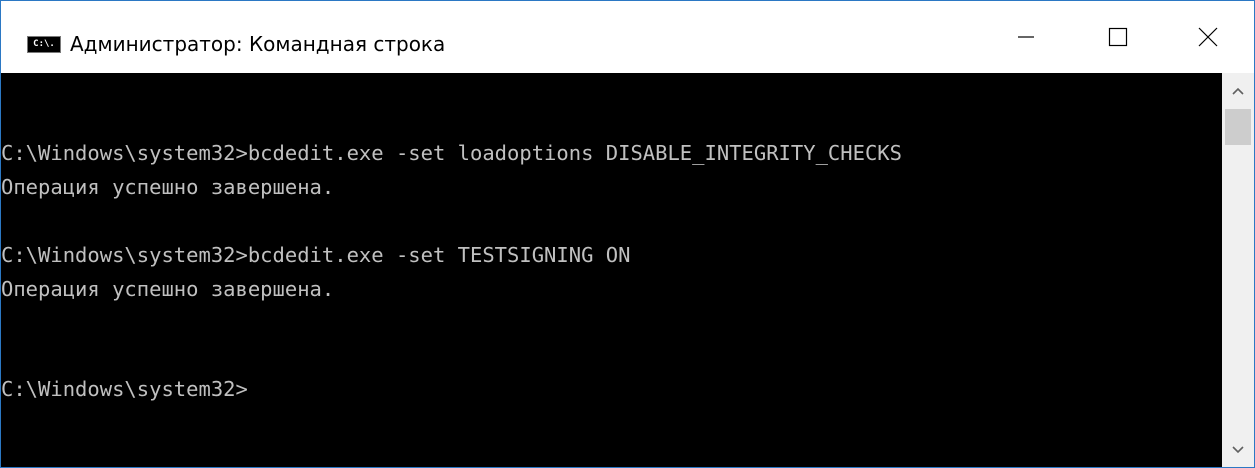 This screenshot has width=1255, height=468. I want to click on cmd-icon-text: C:\., so click(44, 44).